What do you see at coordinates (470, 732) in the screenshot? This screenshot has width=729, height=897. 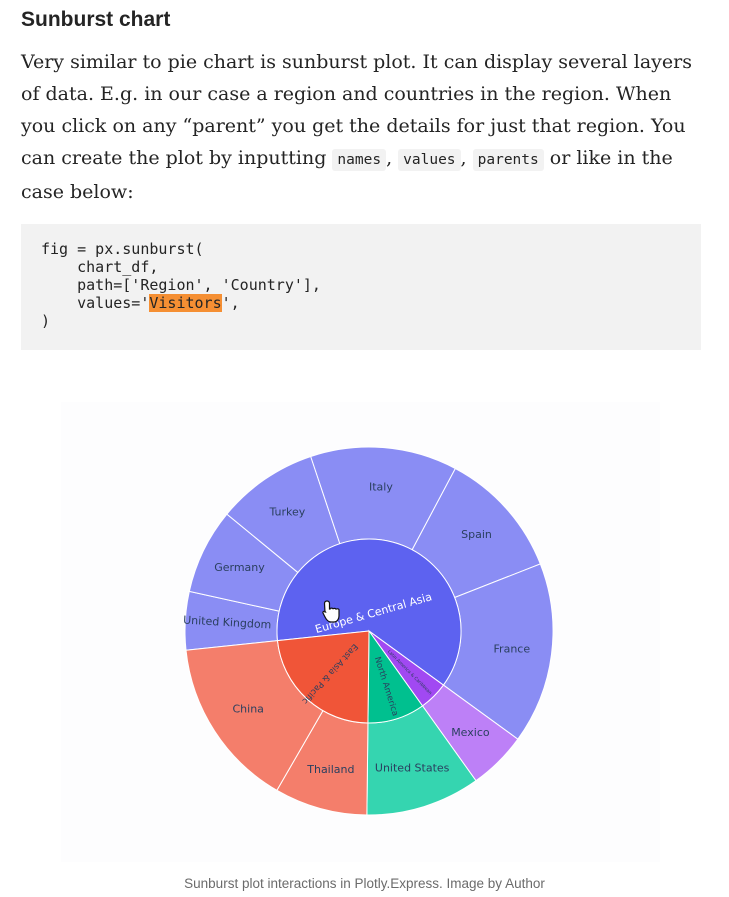 I see `outer-segment-label: Mexico` at bounding box center [470, 732].